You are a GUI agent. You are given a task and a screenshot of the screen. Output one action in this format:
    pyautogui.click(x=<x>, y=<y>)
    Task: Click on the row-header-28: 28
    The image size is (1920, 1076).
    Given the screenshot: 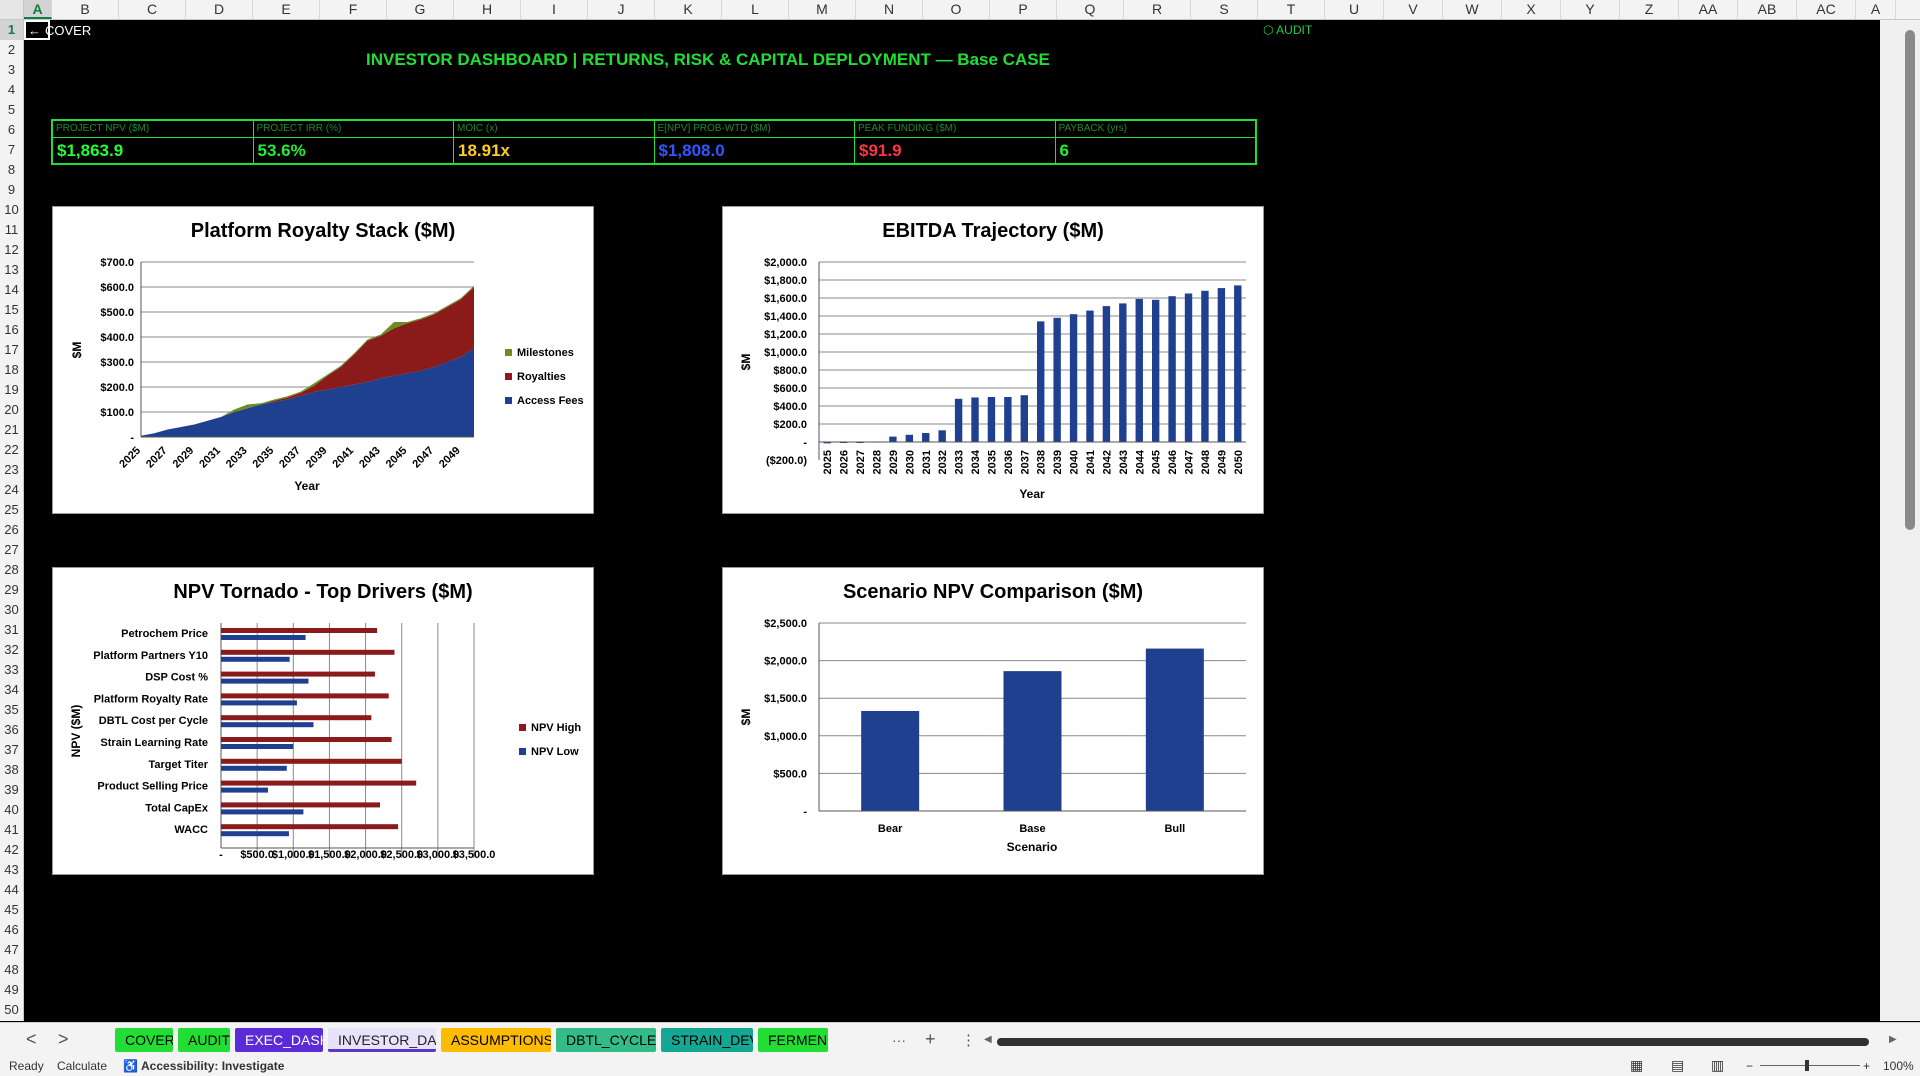 What is the action you would take?
    pyautogui.click(x=11, y=570)
    